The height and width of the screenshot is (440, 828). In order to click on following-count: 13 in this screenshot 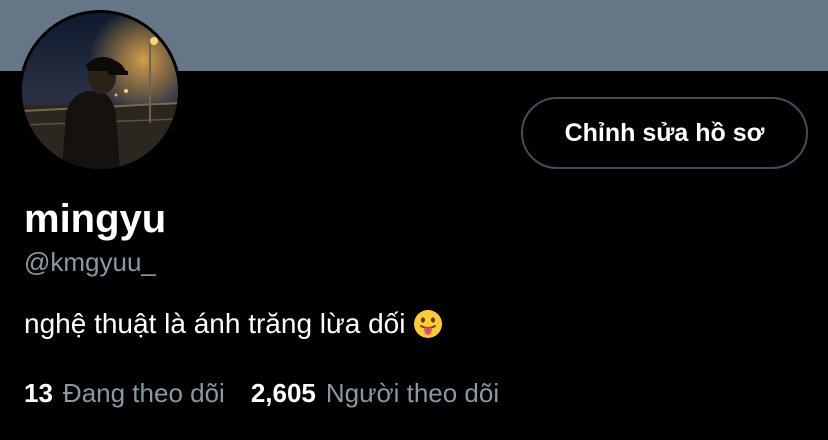, I will do `click(38, 393)`.